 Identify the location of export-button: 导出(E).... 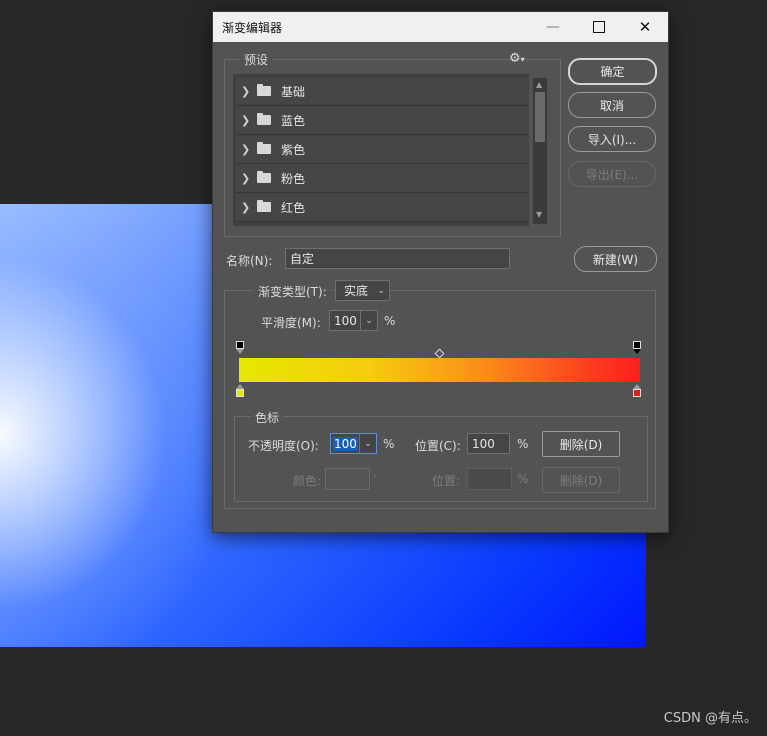
(612, 174).